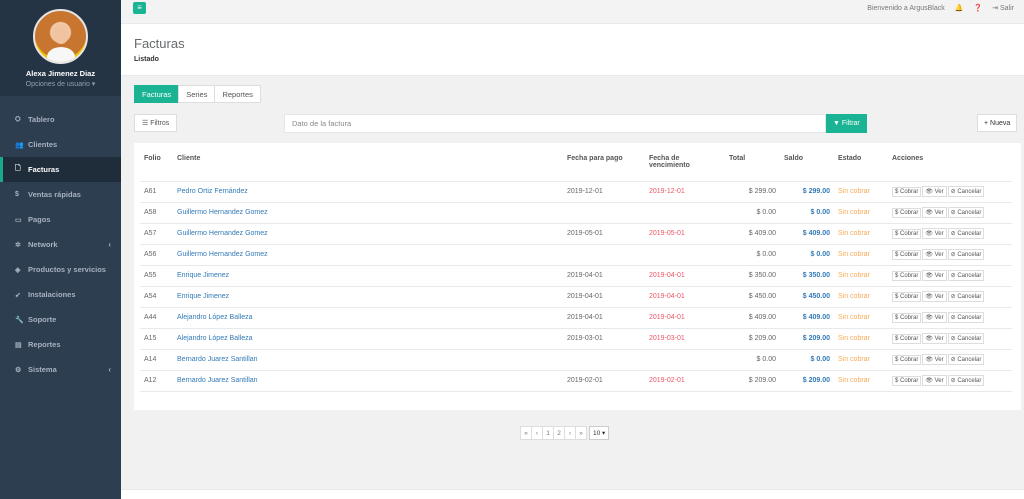  I want to click on payment-date-cell: 2019-12-01, so click(604, 192).